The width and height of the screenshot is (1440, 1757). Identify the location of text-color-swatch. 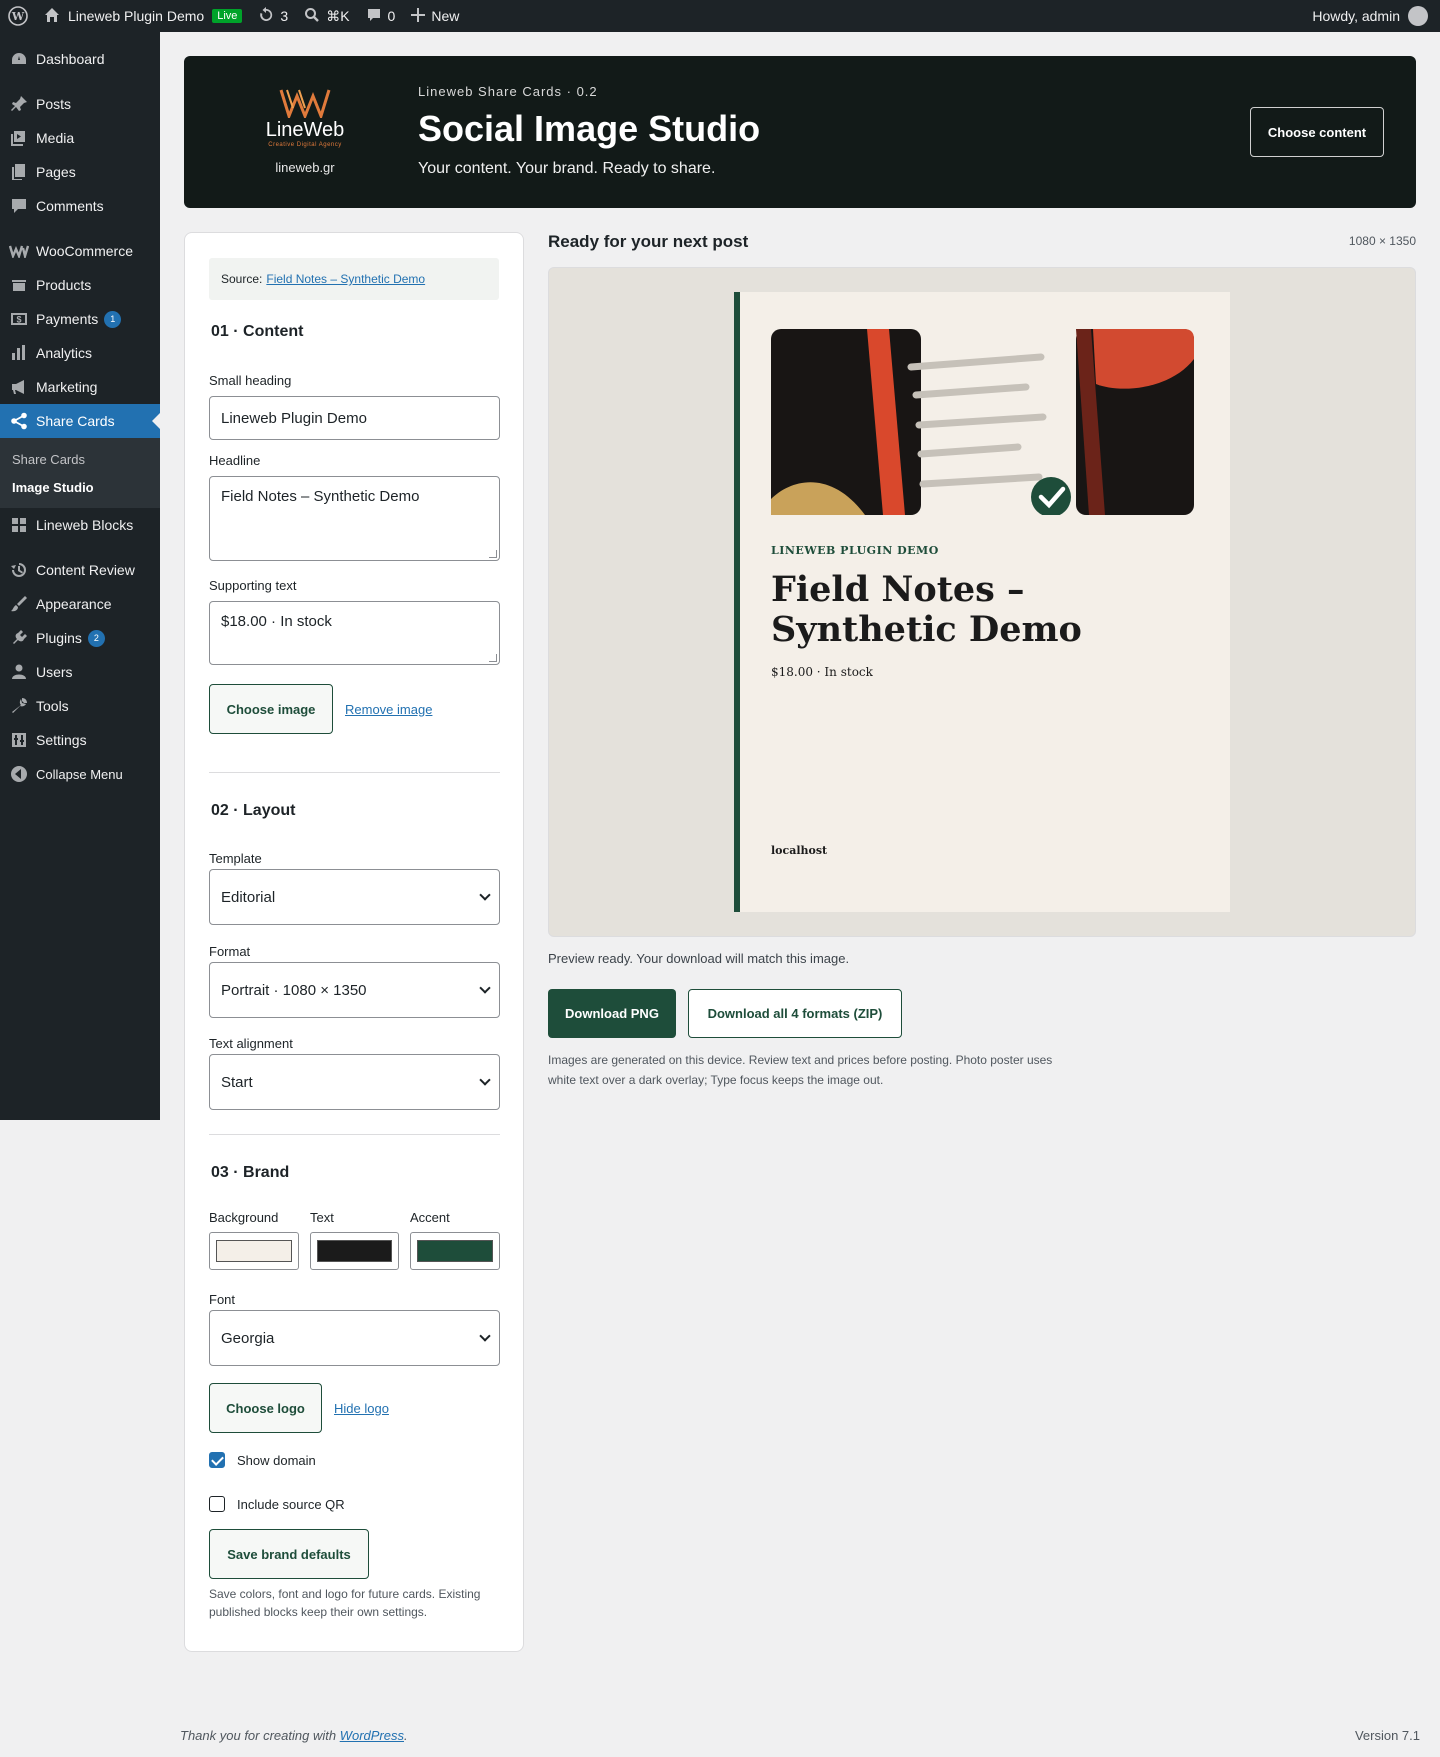
(354, 1251).